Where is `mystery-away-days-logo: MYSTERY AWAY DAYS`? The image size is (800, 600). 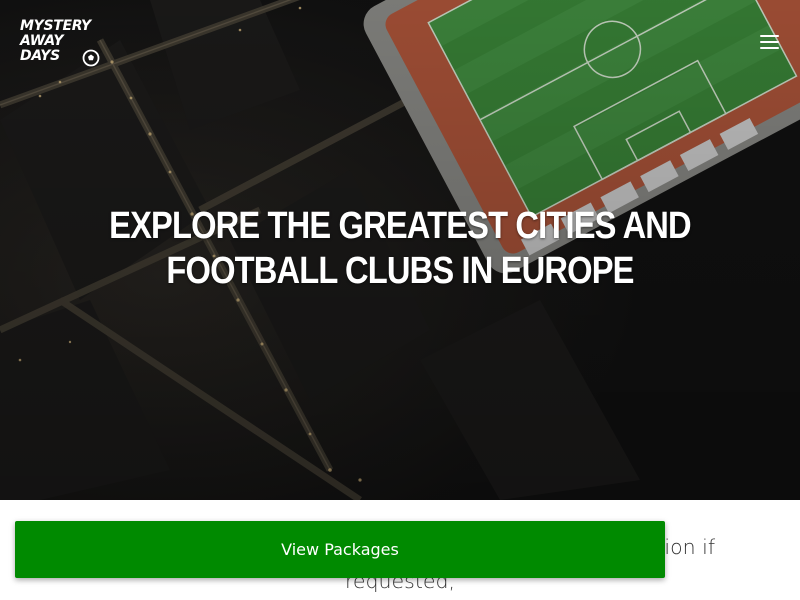
mystery-away-days-logo: MYSTERY AWAY DAYS is located at coordinates (61, 43).